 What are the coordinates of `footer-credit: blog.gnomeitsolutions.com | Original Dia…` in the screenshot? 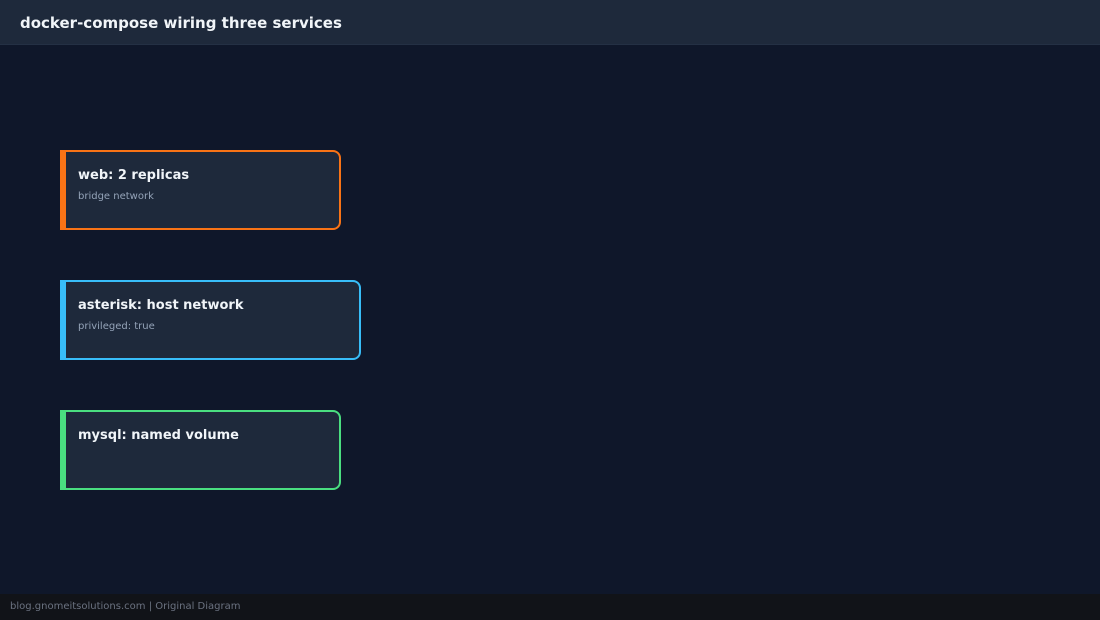 It's located at (125, 606).